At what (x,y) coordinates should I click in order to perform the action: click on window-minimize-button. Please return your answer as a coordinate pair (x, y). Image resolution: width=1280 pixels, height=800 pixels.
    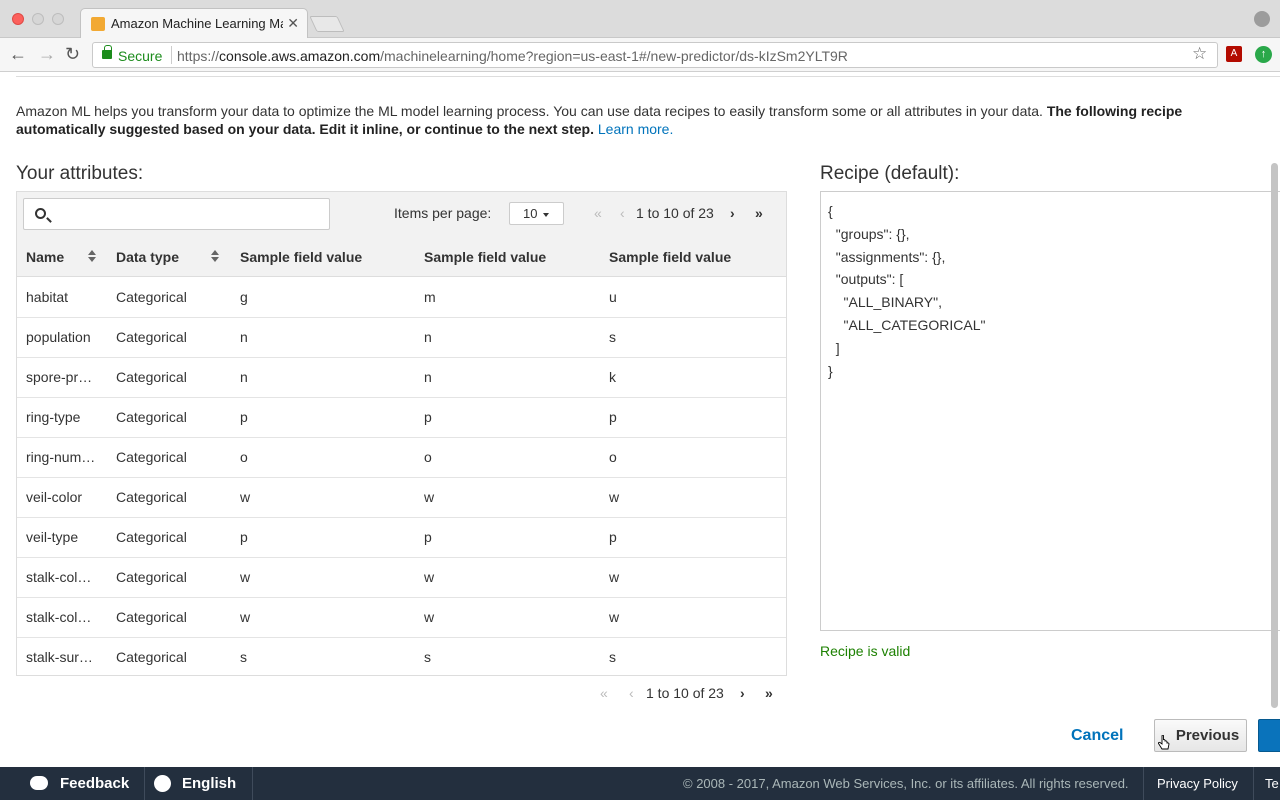
    Looking at the image, I should click on (38, 19).